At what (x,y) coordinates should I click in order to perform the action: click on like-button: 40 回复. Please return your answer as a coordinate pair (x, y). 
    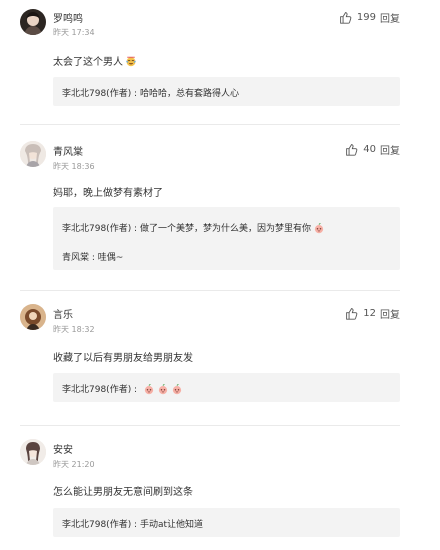
    Looking at the image, I should click on (372, 149).